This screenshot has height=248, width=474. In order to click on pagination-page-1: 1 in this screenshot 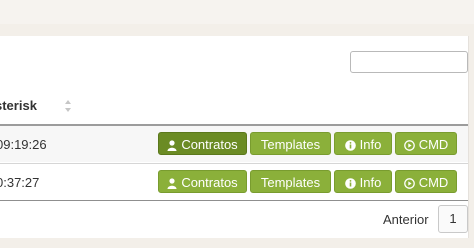, I will do `click(453, 219)`.